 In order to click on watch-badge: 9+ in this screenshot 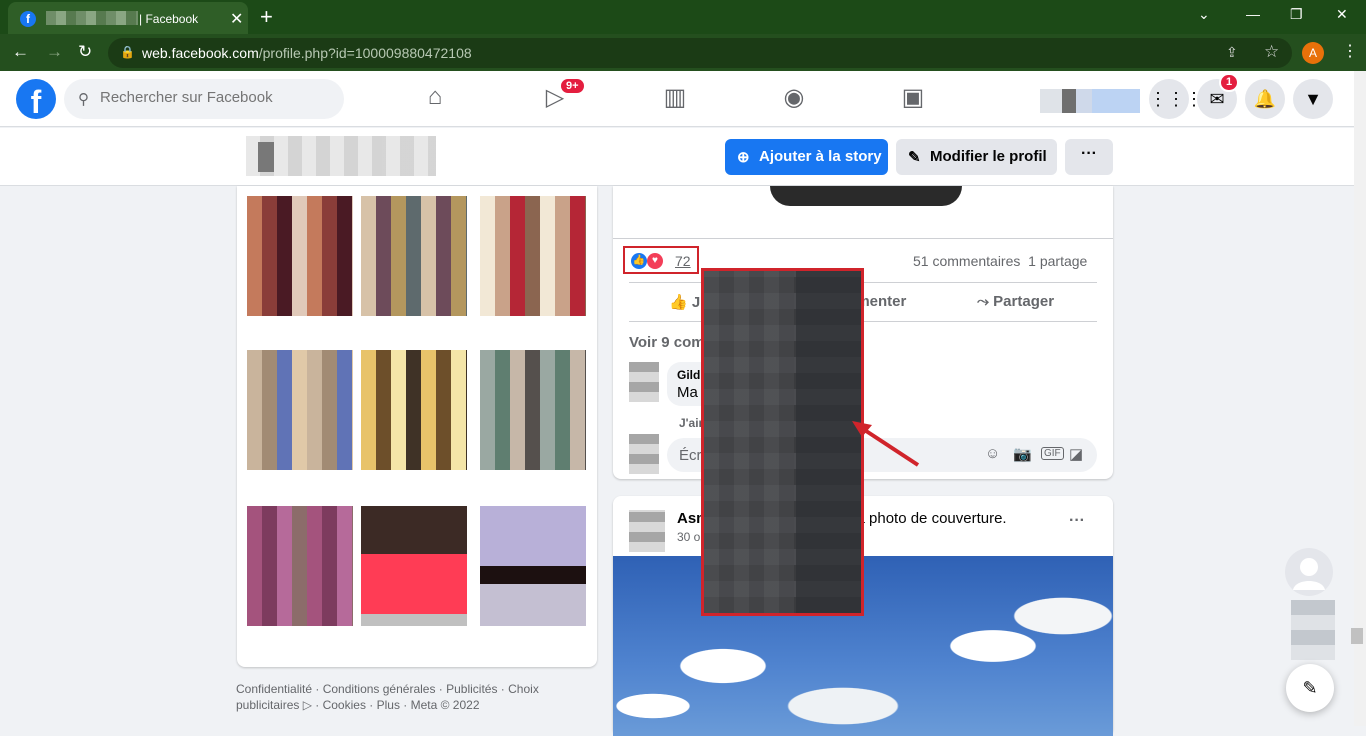, I will do `click(572, 86)`.